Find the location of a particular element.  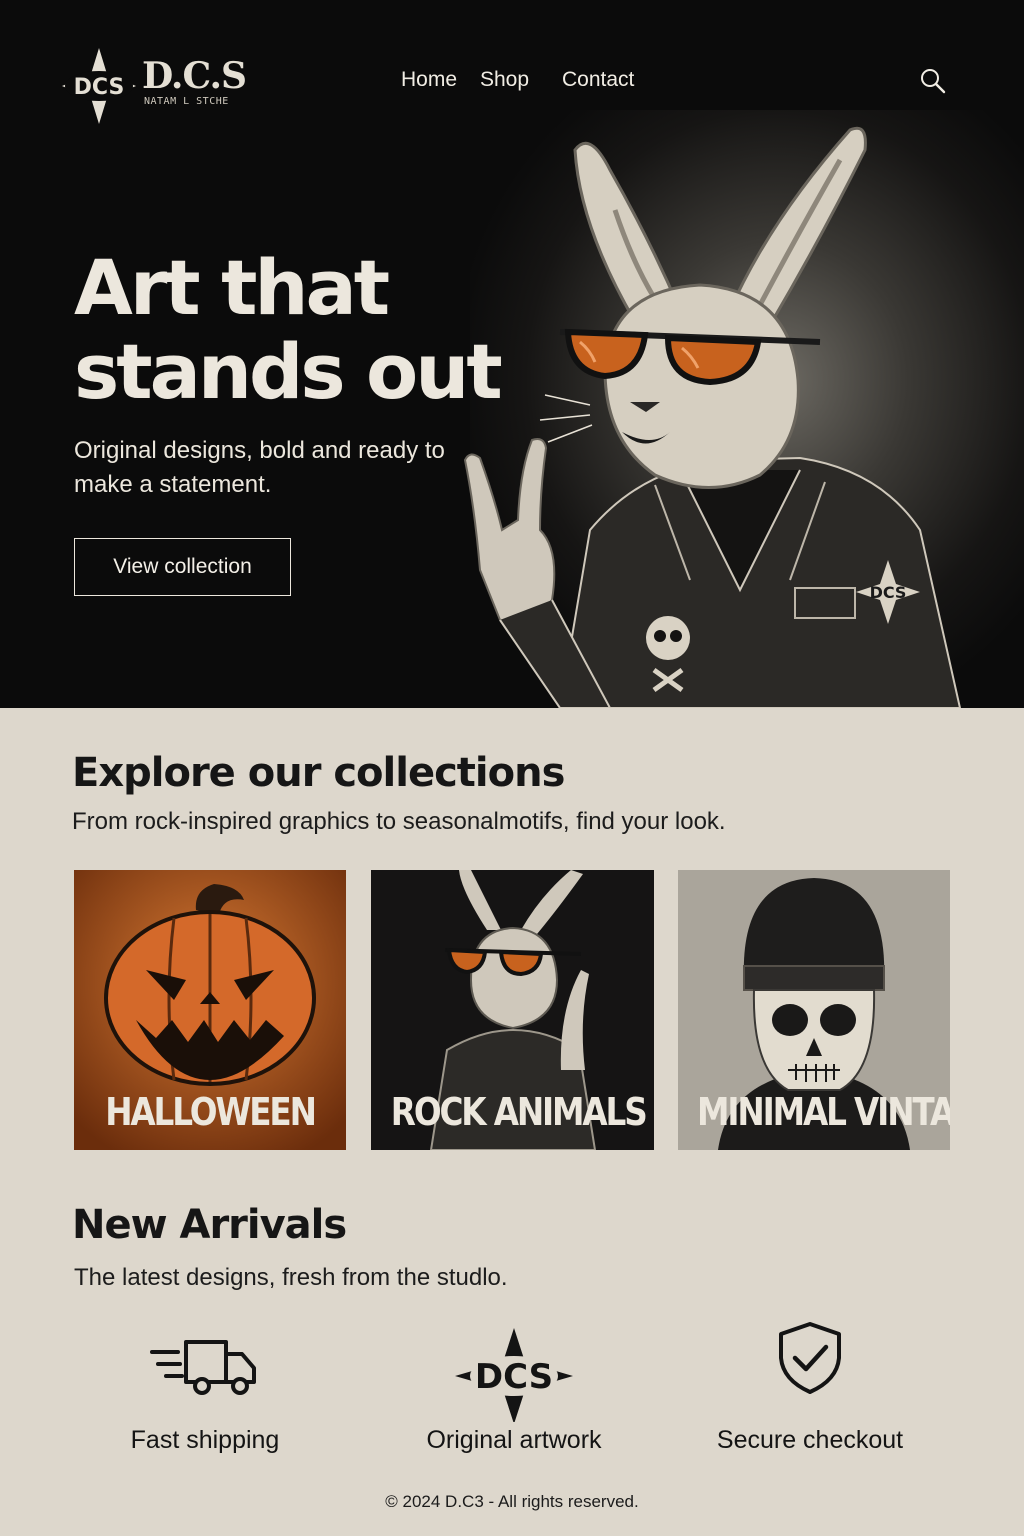

hero-title: Art that stands out is located at coordinates (288, 329).